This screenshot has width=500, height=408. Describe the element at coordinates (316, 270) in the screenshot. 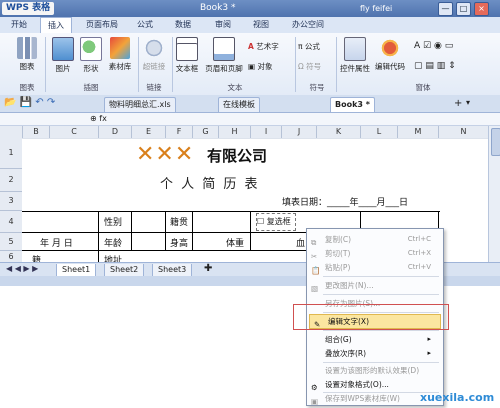

I see `paste-icon: 📋` at that location.